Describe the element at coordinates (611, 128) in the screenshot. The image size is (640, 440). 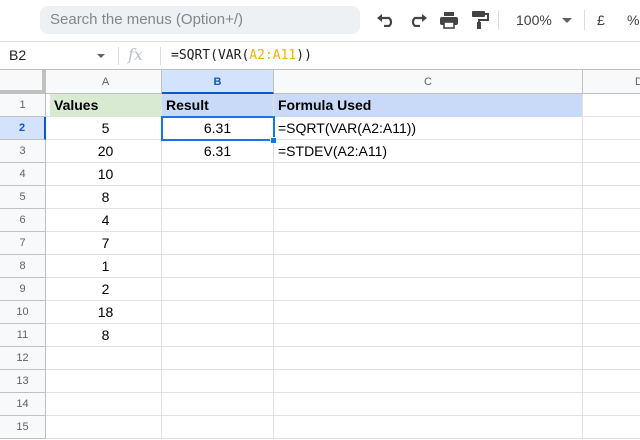
I see `cell-d2` at that location.